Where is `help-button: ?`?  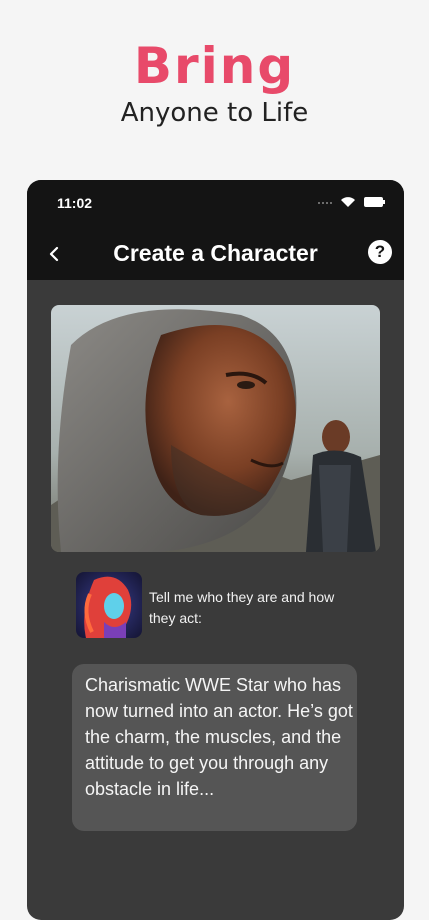 help-button: ? is located at coordinates (380, 252).